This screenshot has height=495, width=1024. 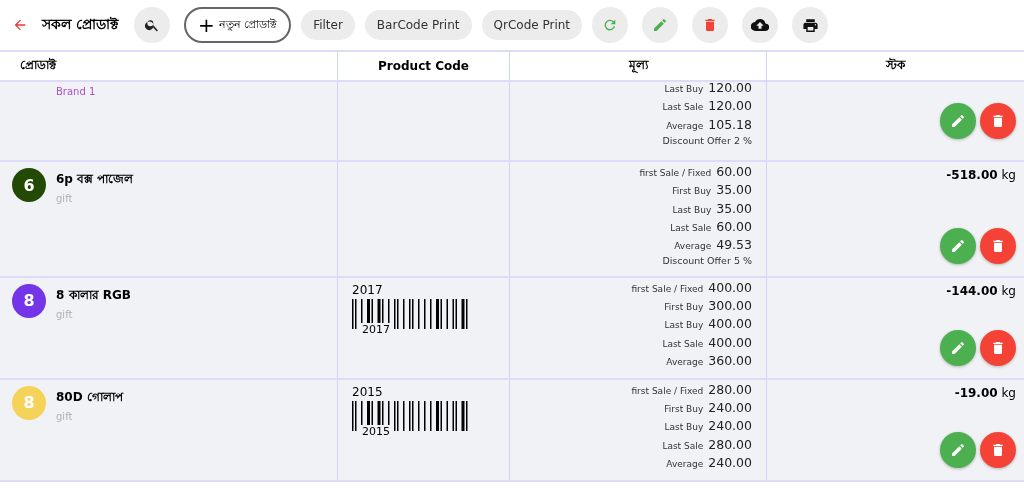 I want to click on product-name: 8 কালার RGB, so click(x=93, y=295).